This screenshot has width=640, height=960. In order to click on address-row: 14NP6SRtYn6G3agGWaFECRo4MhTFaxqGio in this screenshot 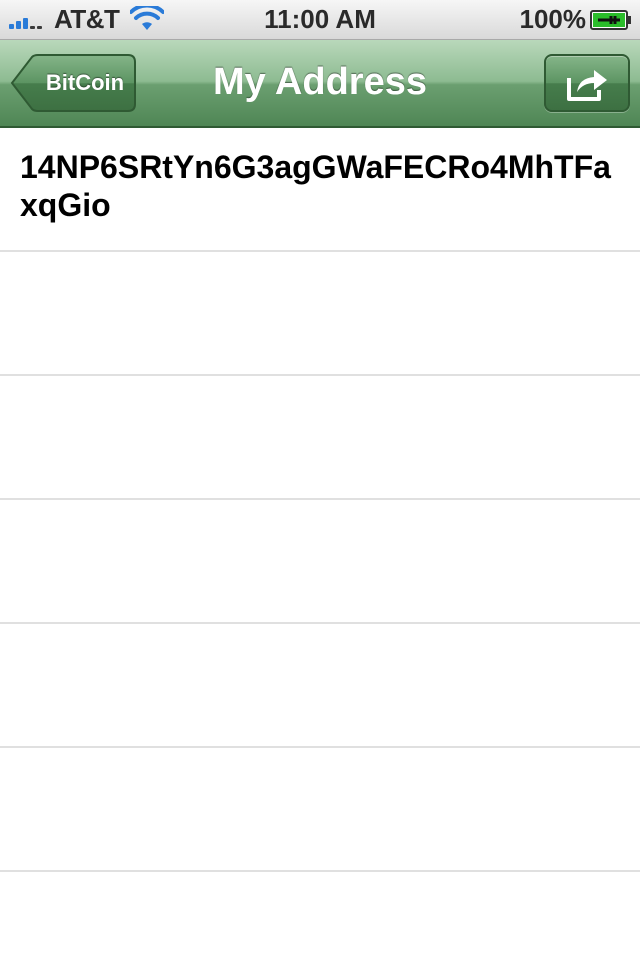, I will do `click(320, 190)`.